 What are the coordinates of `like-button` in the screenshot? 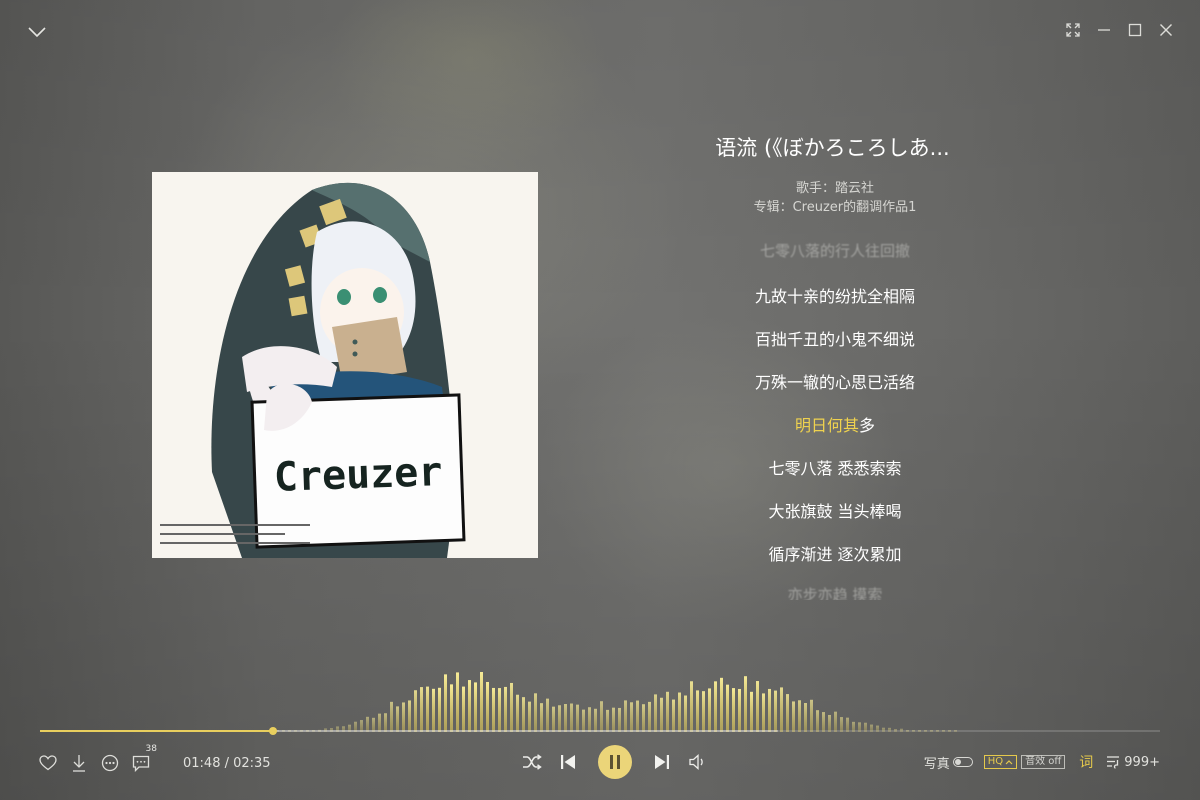 It's located at (48, 763).